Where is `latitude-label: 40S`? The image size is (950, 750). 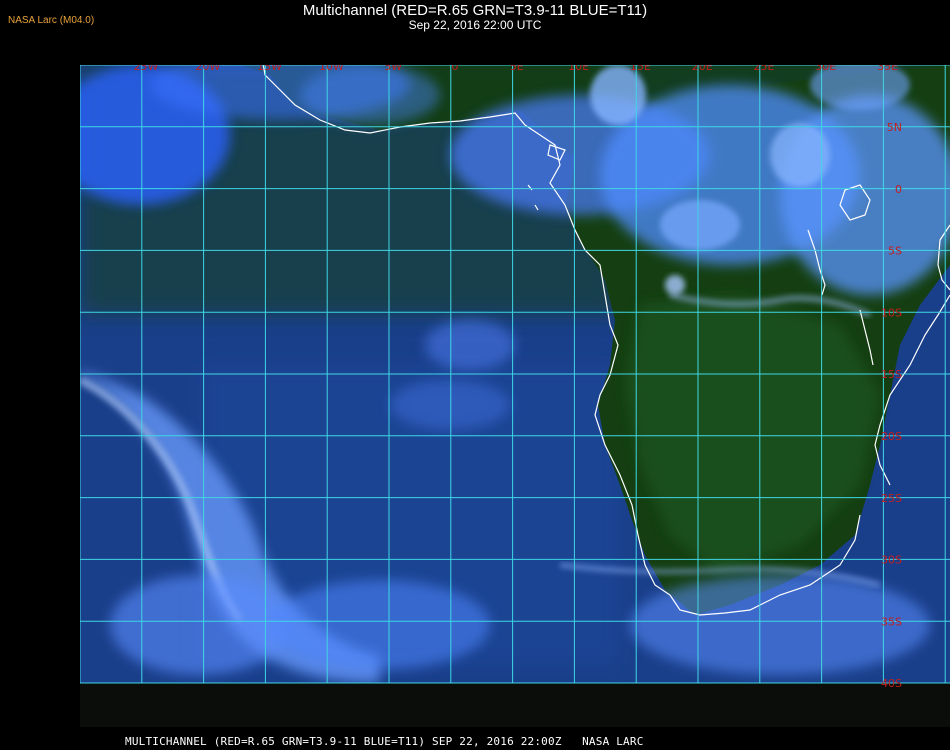
latitude-label: 40S is located at coordinates (891, 683).